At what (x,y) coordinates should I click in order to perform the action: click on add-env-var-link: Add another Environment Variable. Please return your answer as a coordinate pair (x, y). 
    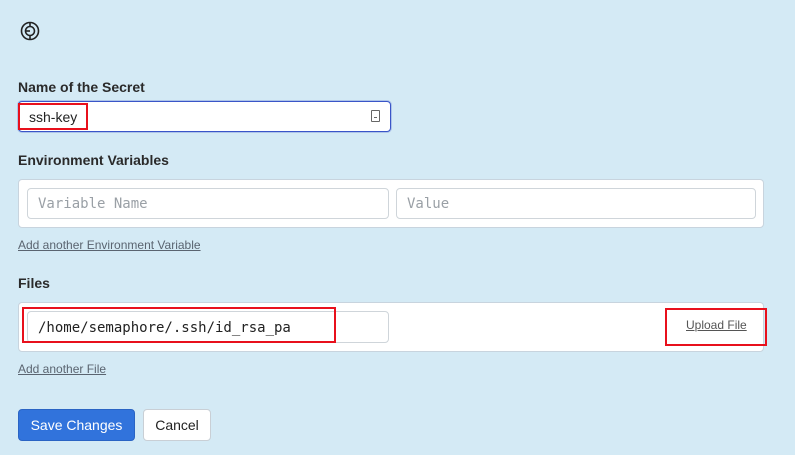
    Looking at the image, I should click on (109, 245).